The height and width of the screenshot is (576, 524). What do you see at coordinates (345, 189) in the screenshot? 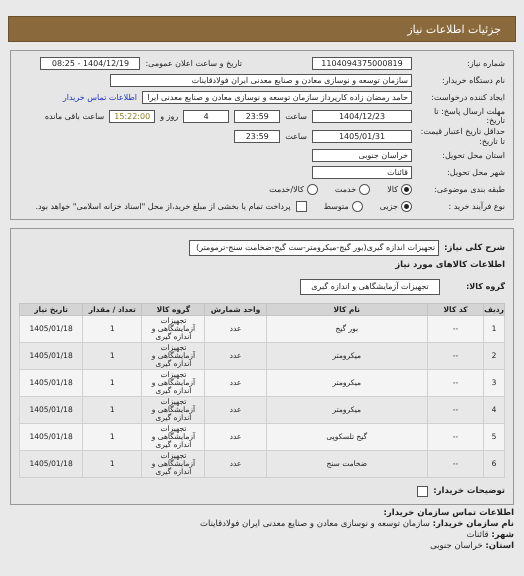
I see `option-label: خدمت` at bounding box center [345, 189].